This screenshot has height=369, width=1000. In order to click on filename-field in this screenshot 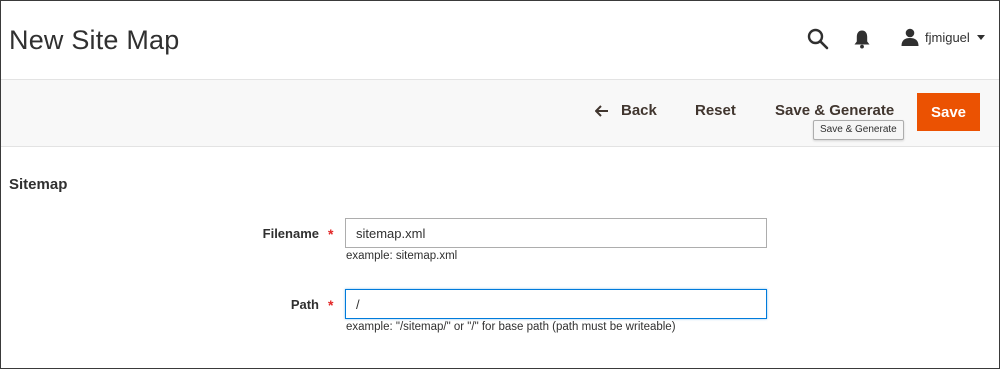, I will do `click(556, 233)`.